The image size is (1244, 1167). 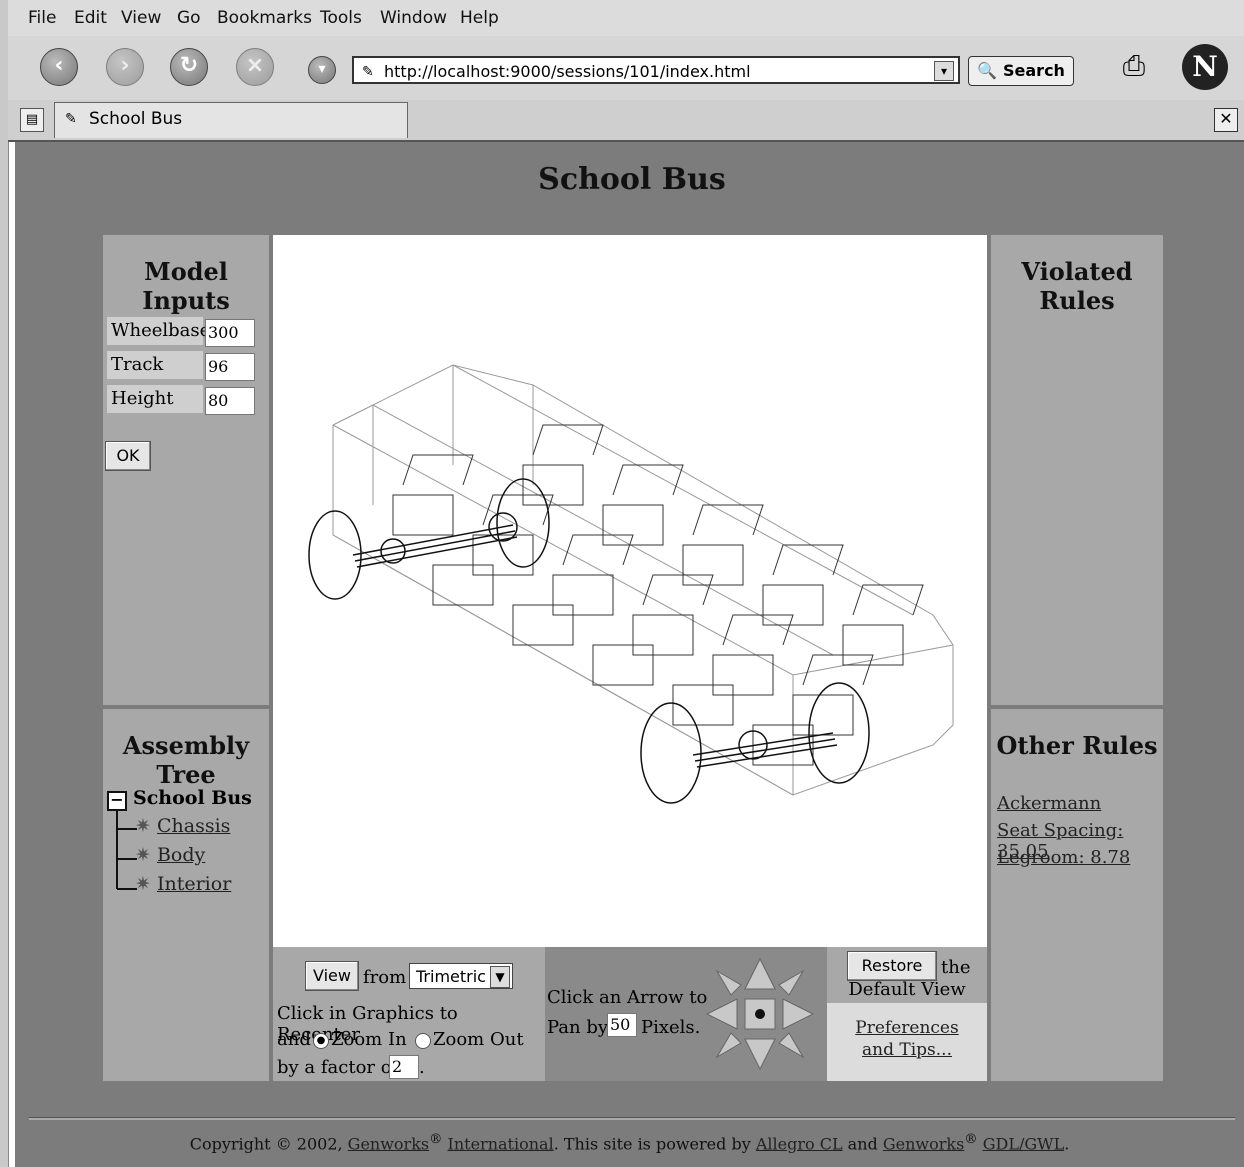 What do you see at coordinates (671, 1027) in the screenshot?
I see `pixels-label: Pixels.` at bounding box center [671, 1027].